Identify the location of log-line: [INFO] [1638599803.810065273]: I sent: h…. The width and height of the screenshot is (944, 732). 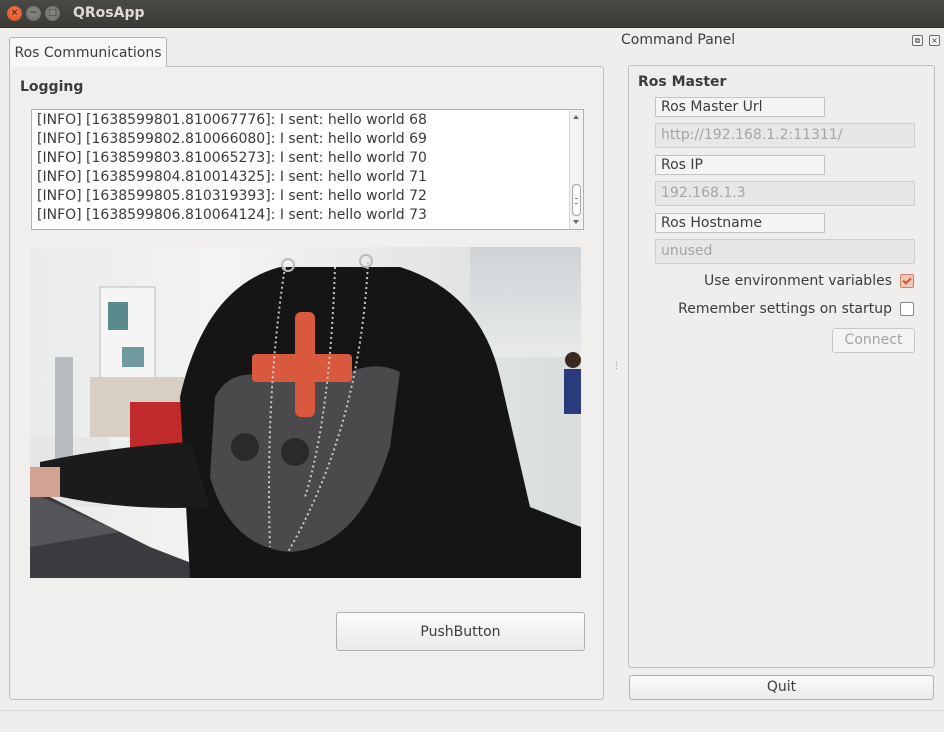
(302, 158).